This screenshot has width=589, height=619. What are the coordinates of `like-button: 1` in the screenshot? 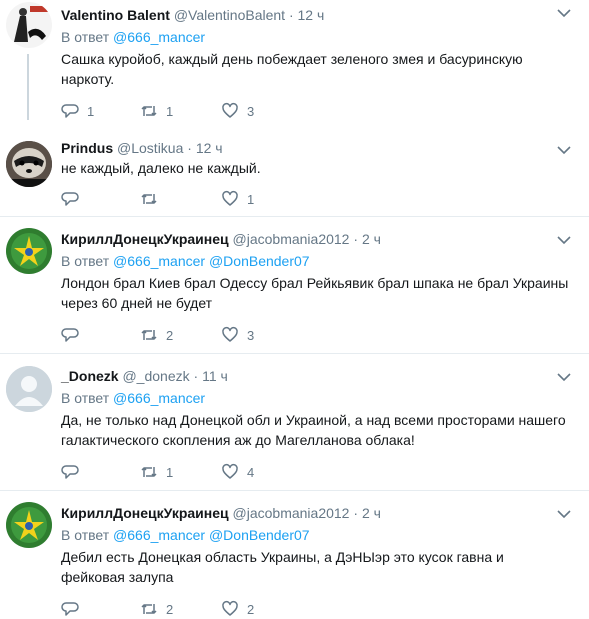 It's located at (237, 199).